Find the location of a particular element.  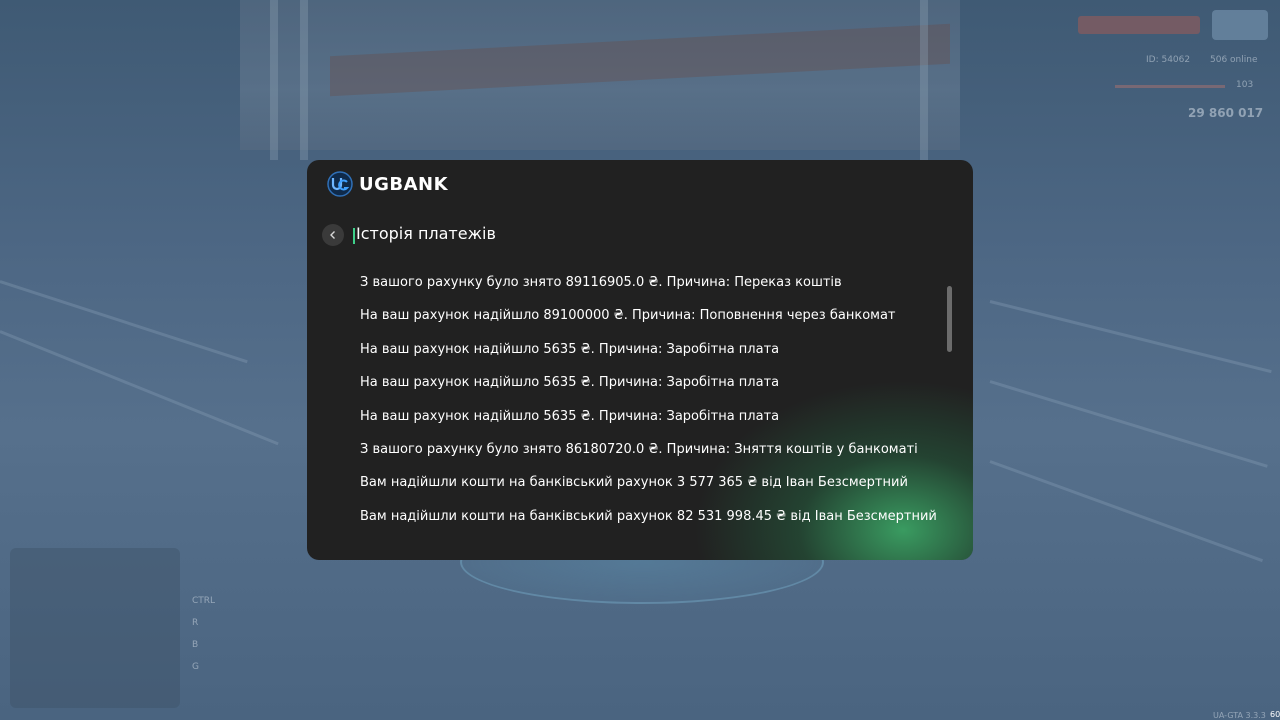

bank-brand: UGBANK is located at coordinates (387, 184).